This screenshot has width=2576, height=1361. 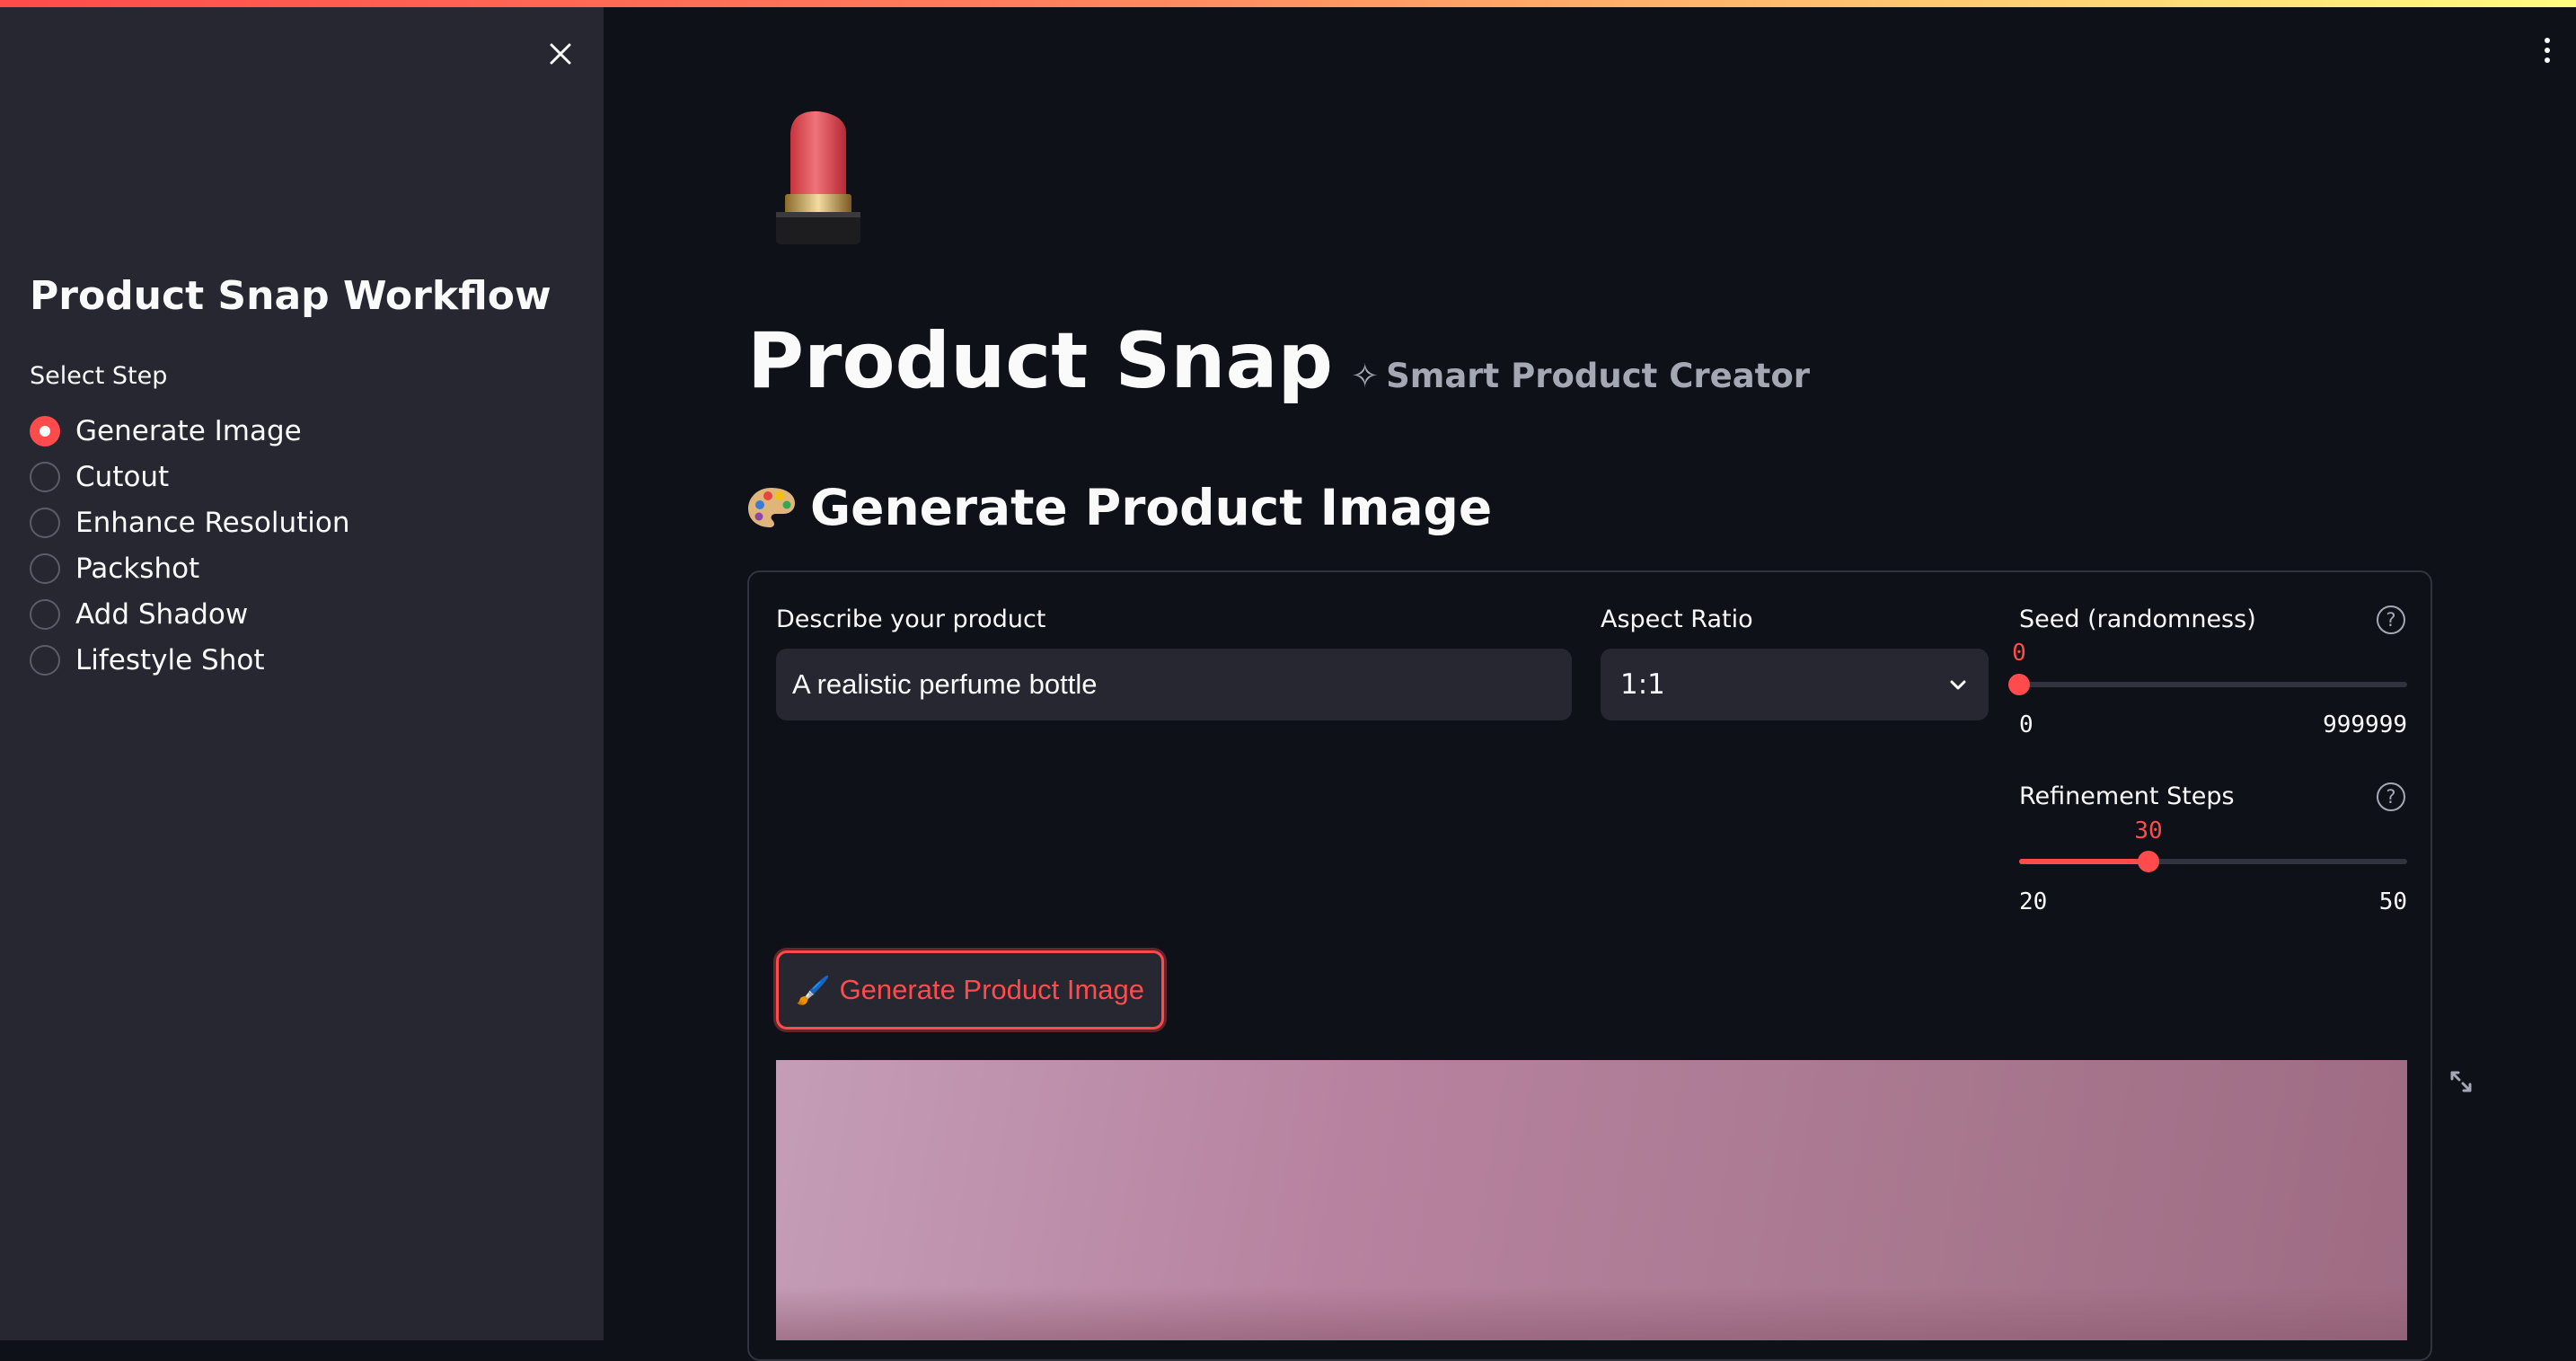 What do you see at coordinates (45, 430) in the screenshot?
I see `radio-checked-icon` at bounding box center [45, 430].